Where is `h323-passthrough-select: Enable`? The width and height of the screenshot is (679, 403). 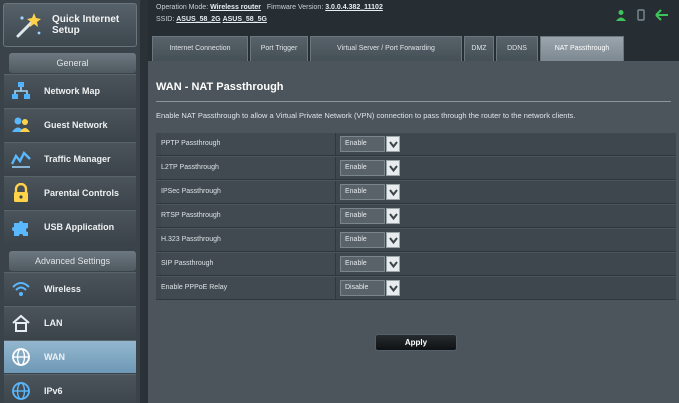 h323-passthrough-select: Enable is located at coordinates (371, 240).